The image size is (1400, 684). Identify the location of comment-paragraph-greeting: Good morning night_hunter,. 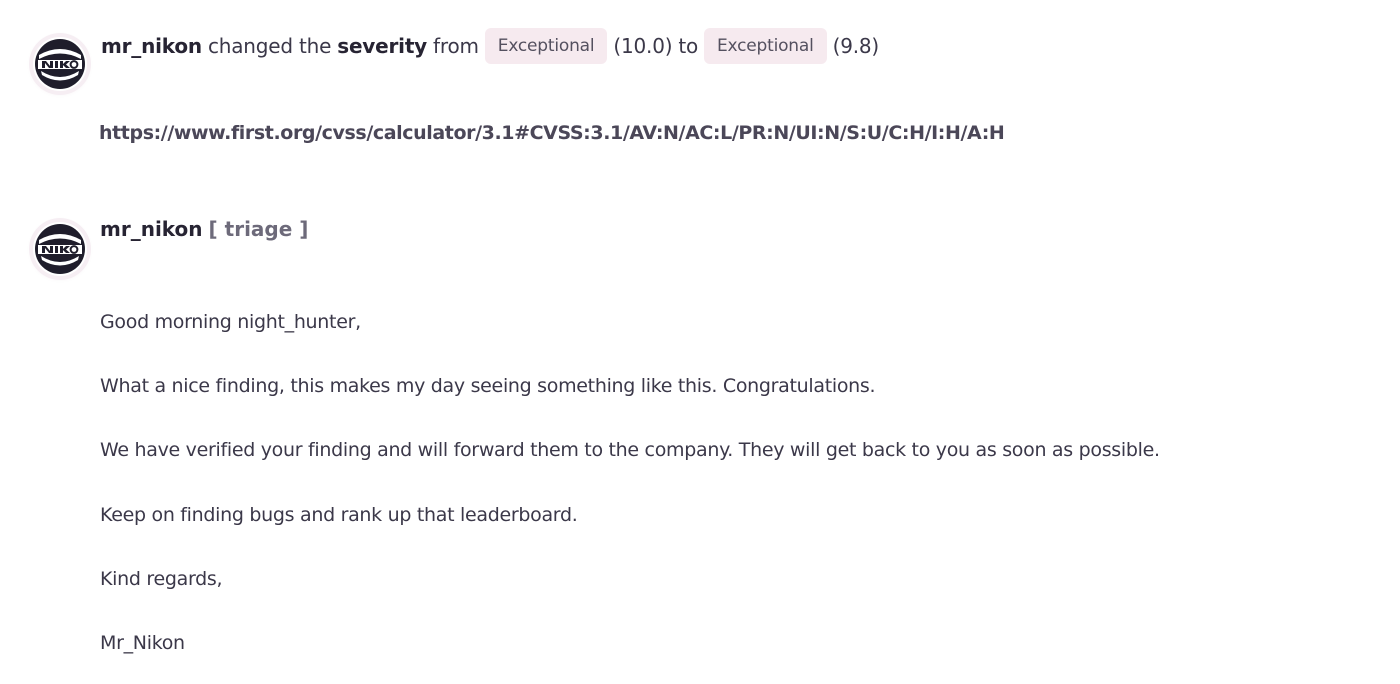
(230, 322).